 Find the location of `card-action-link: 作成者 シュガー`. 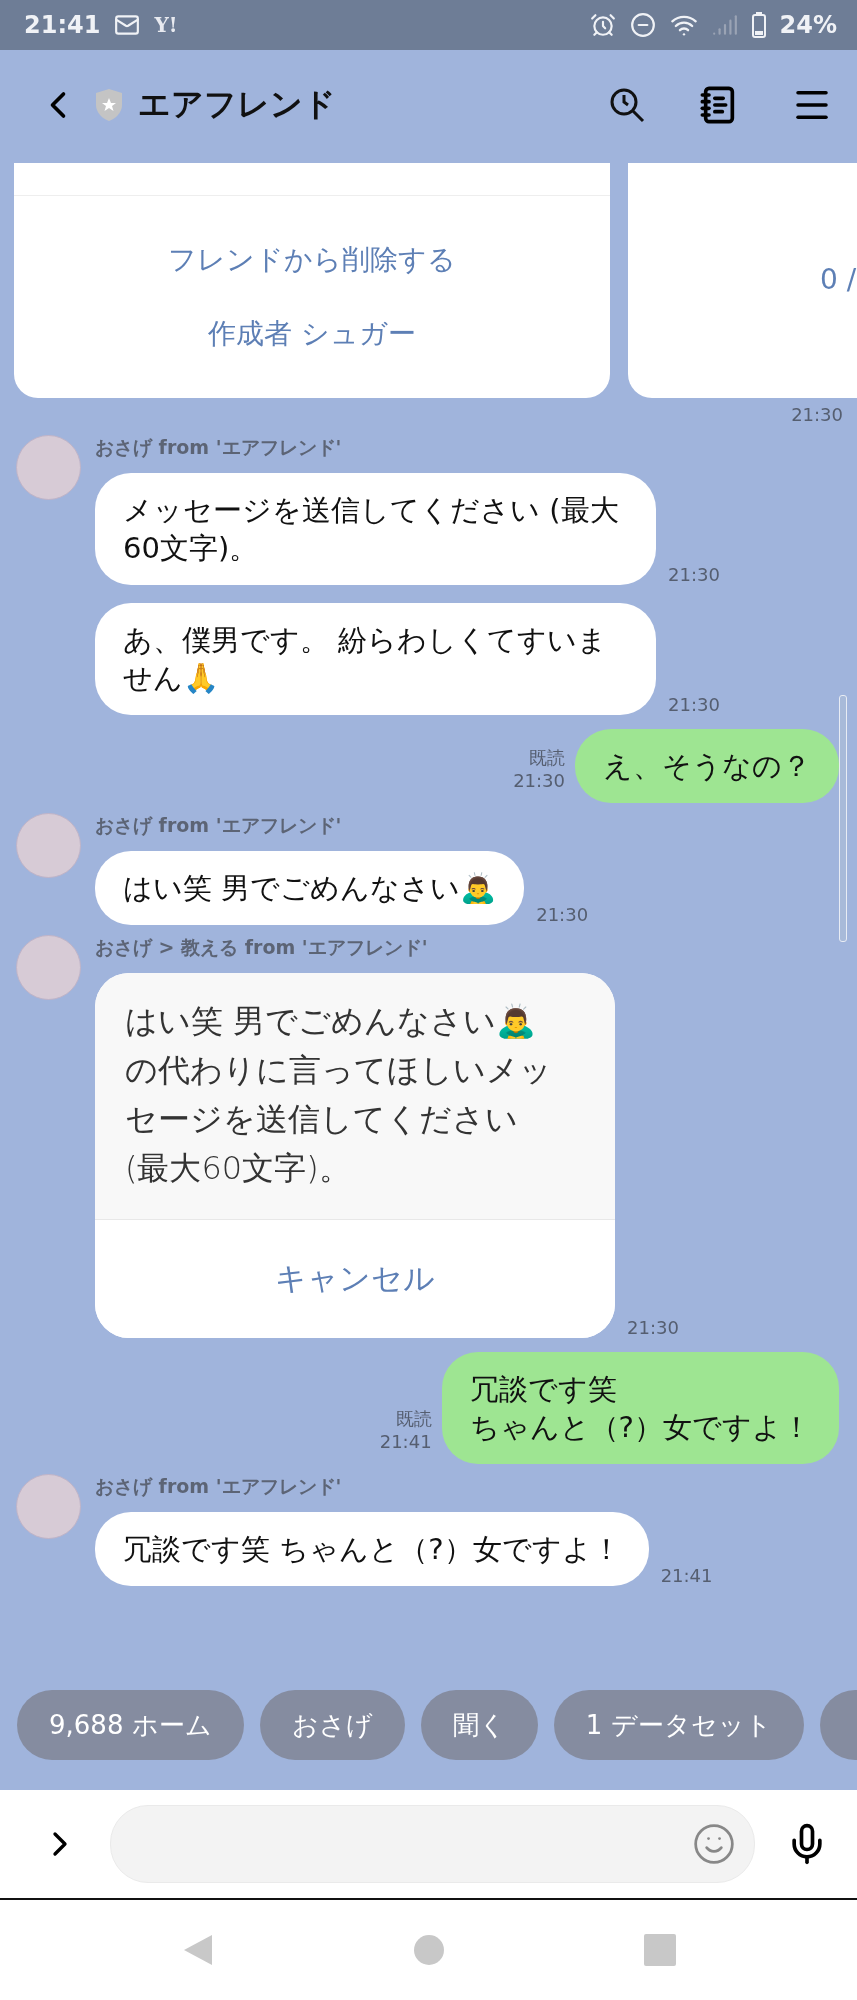

card-action-link: 作成者 シュガー is located at coordinates (312, 334).